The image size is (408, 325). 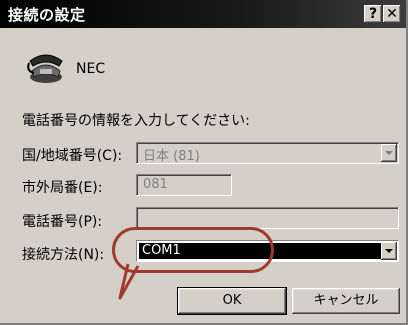 What do you see at coordinates (171, 156) in the screenshot?
I see `country-value: 日本 (81)` at bounding box center [171, 156].